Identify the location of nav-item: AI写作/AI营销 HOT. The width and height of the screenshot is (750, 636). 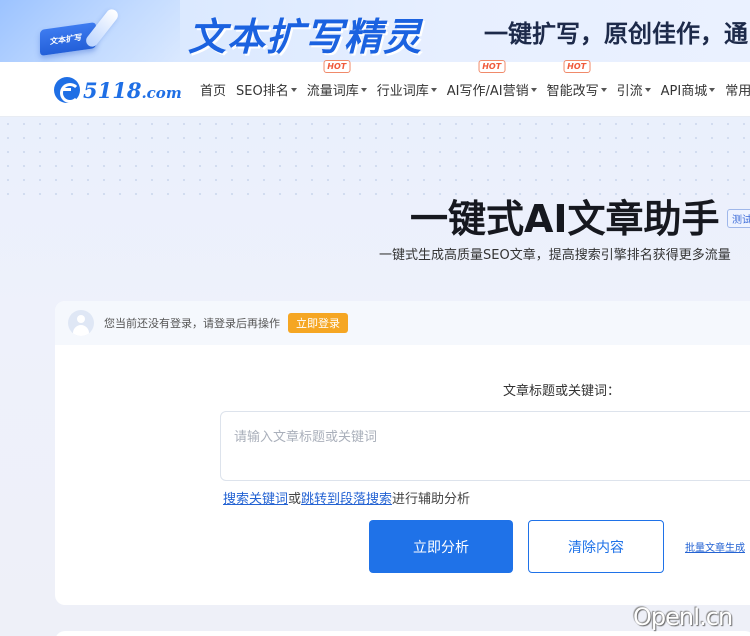
(491, 79).